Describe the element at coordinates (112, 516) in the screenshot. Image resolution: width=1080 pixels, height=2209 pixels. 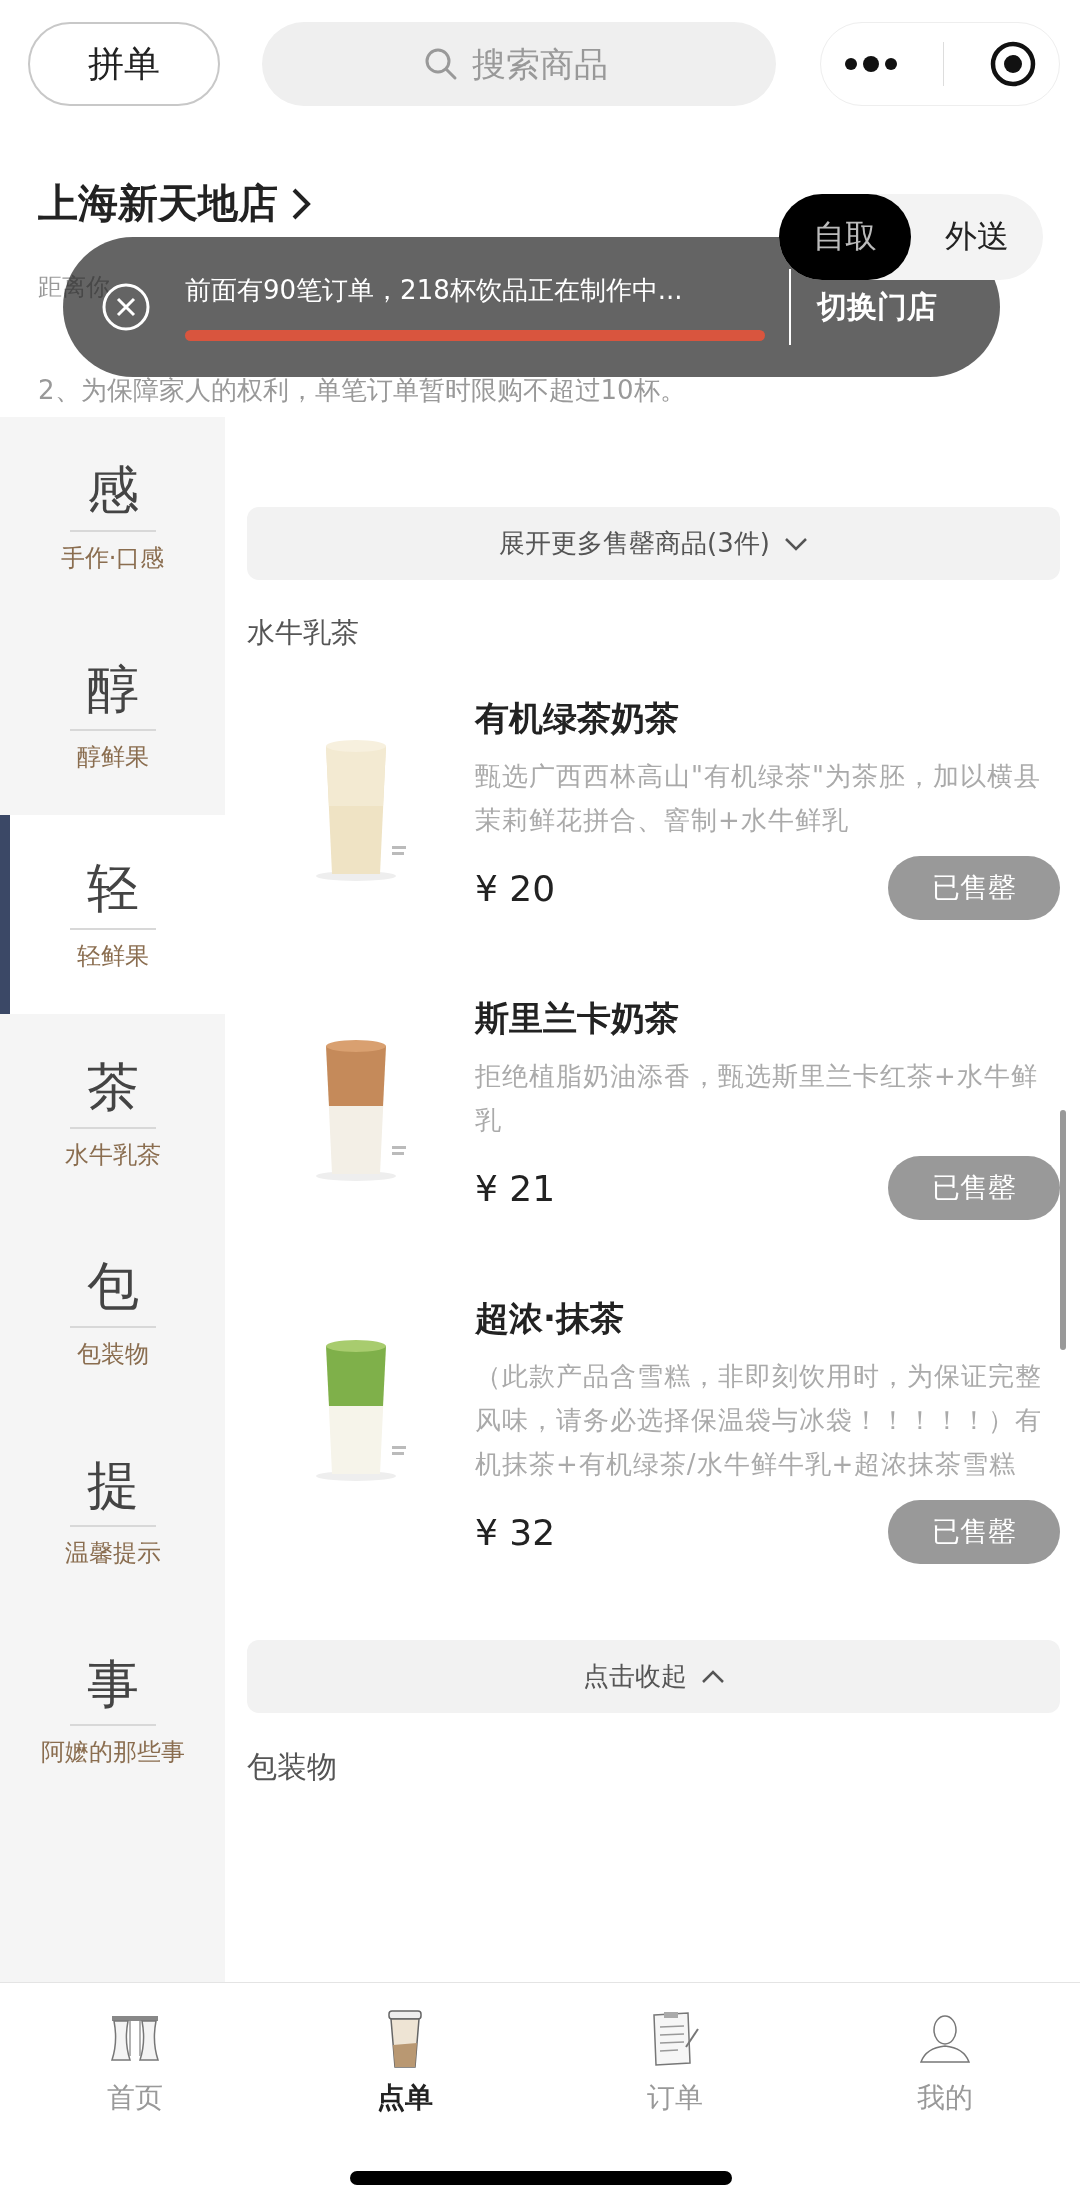
I see `category-item: 感 手作·口感` at that location.